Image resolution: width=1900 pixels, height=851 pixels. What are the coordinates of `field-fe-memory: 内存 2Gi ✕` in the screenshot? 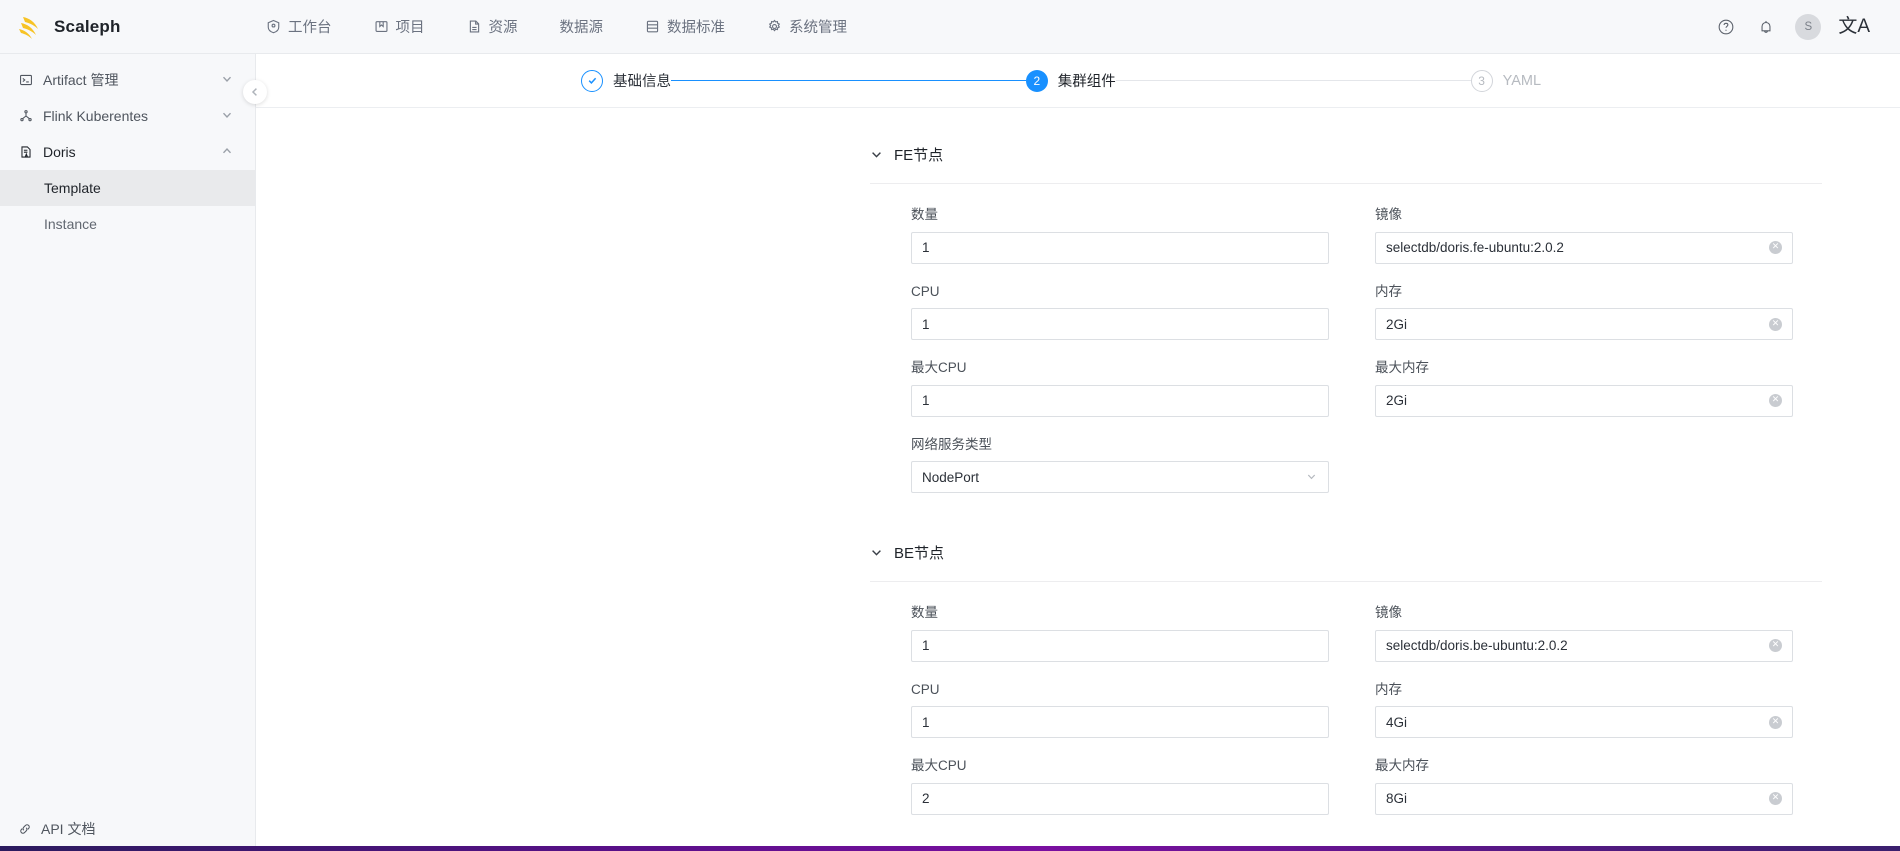 It's located at (1584, 312).